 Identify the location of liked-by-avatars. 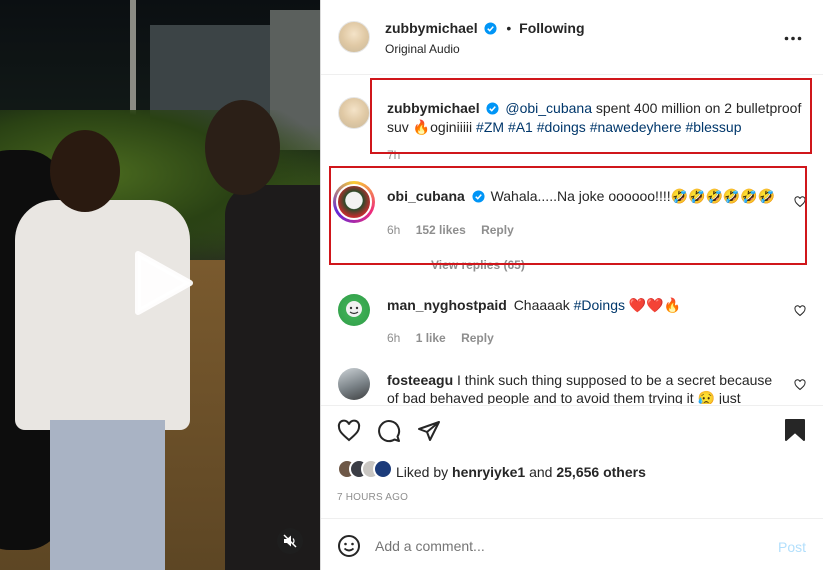
(367, 470).